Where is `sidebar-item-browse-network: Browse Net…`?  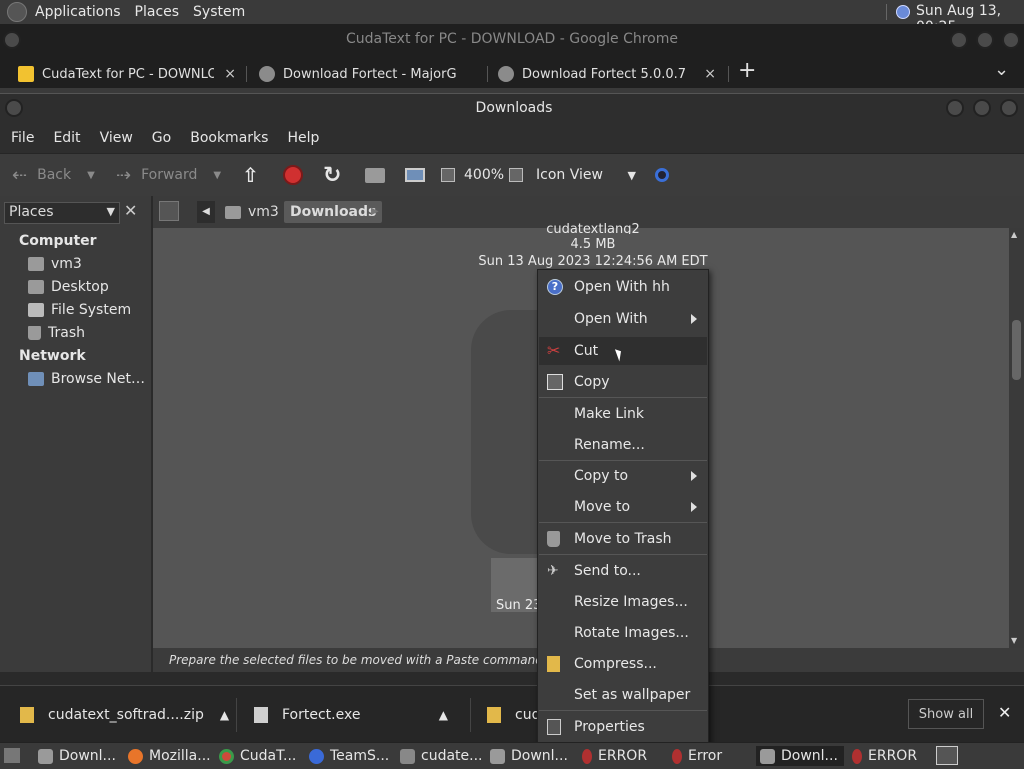
sidebar-item-browse-network: Browse Net… is located at coordinates (86, 379).